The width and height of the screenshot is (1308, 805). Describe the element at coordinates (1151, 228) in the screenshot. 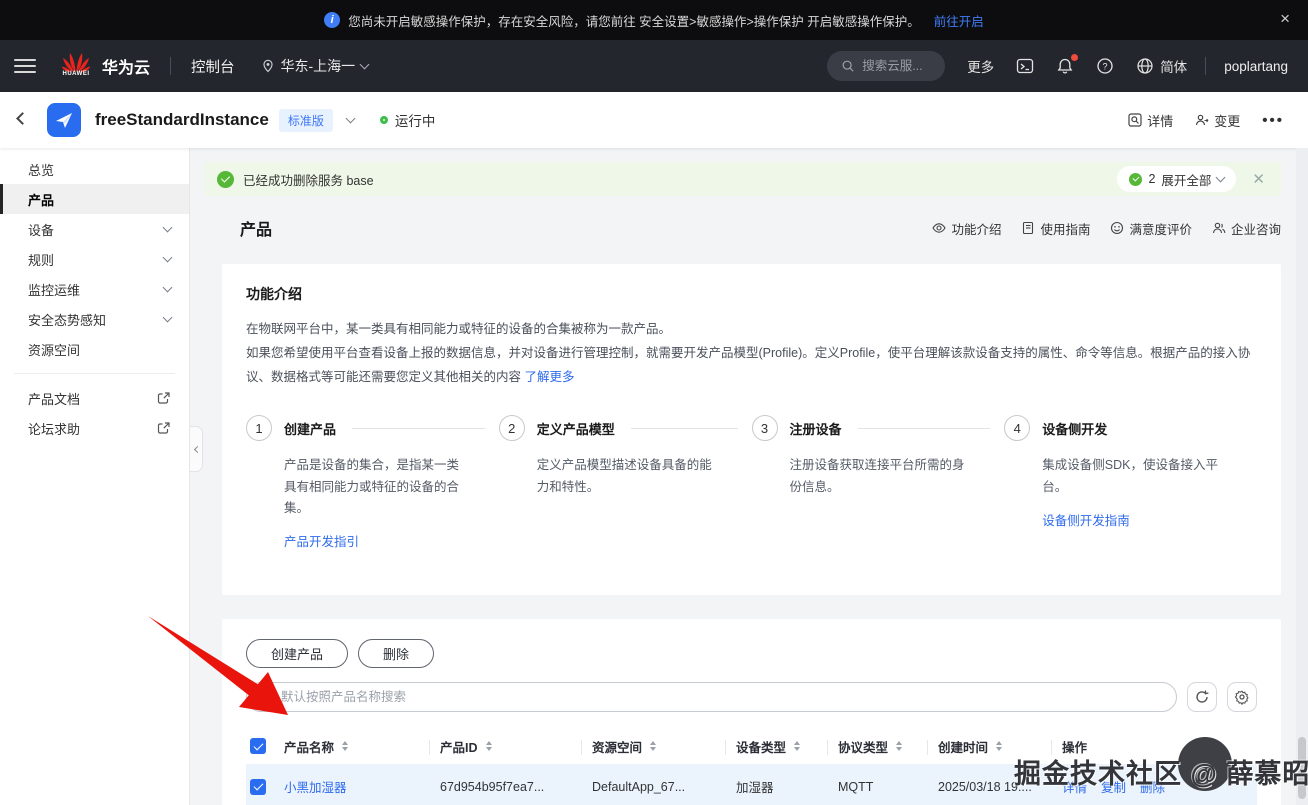

I see `satisfaction-feedback-link: 满意度评价` at that location.